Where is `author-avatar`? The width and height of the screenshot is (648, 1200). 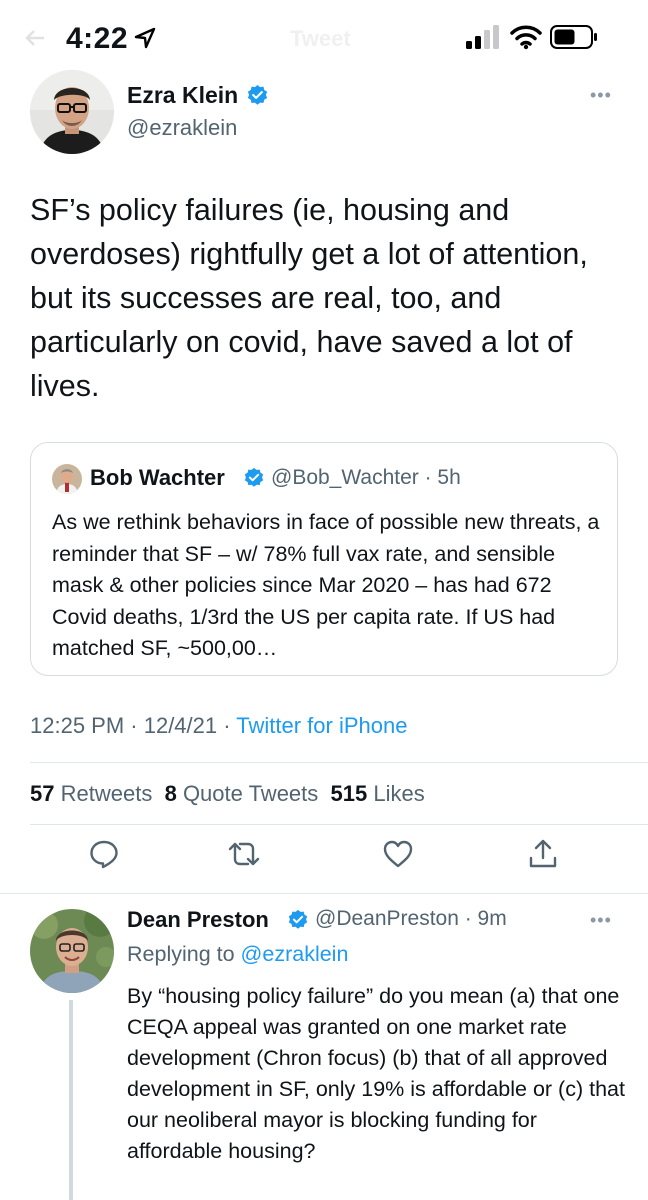
author-avatar is located at coordinates (72, 112).